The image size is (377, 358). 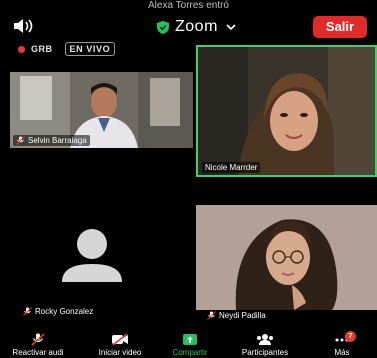 I want to click on recording-label: GRB, so click(x=42, y=49).